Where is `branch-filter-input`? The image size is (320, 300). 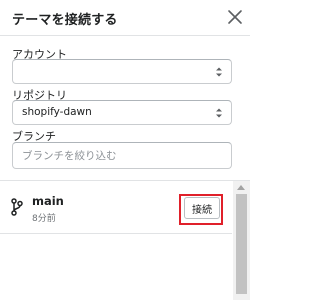 branch-filter-input is located at coordinates (122, 155).